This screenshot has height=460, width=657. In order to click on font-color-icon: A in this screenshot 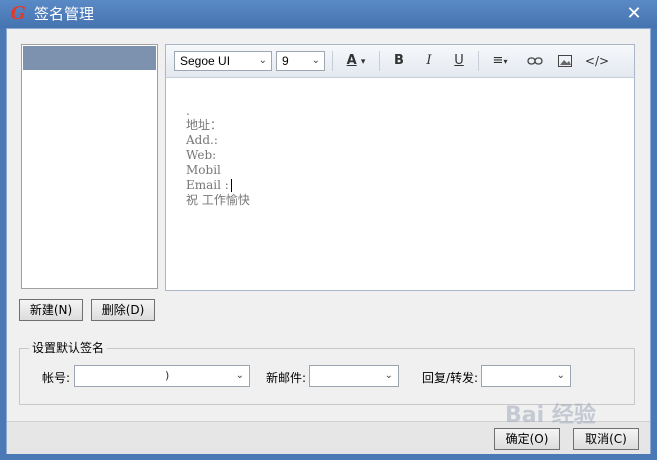, I will do `click(351, 60)`.